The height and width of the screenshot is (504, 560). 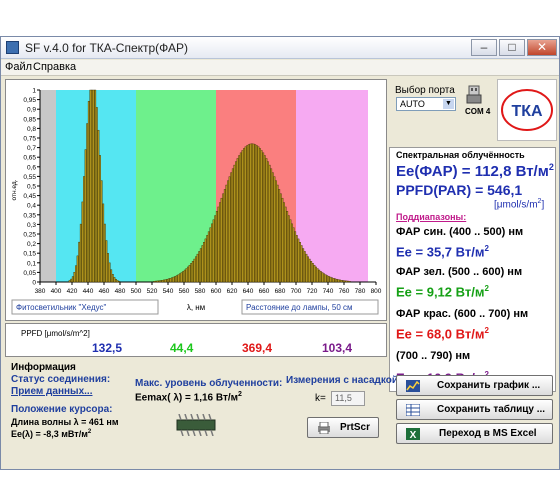 I want to click on close-button: ✕, so click(x=542, y=47).